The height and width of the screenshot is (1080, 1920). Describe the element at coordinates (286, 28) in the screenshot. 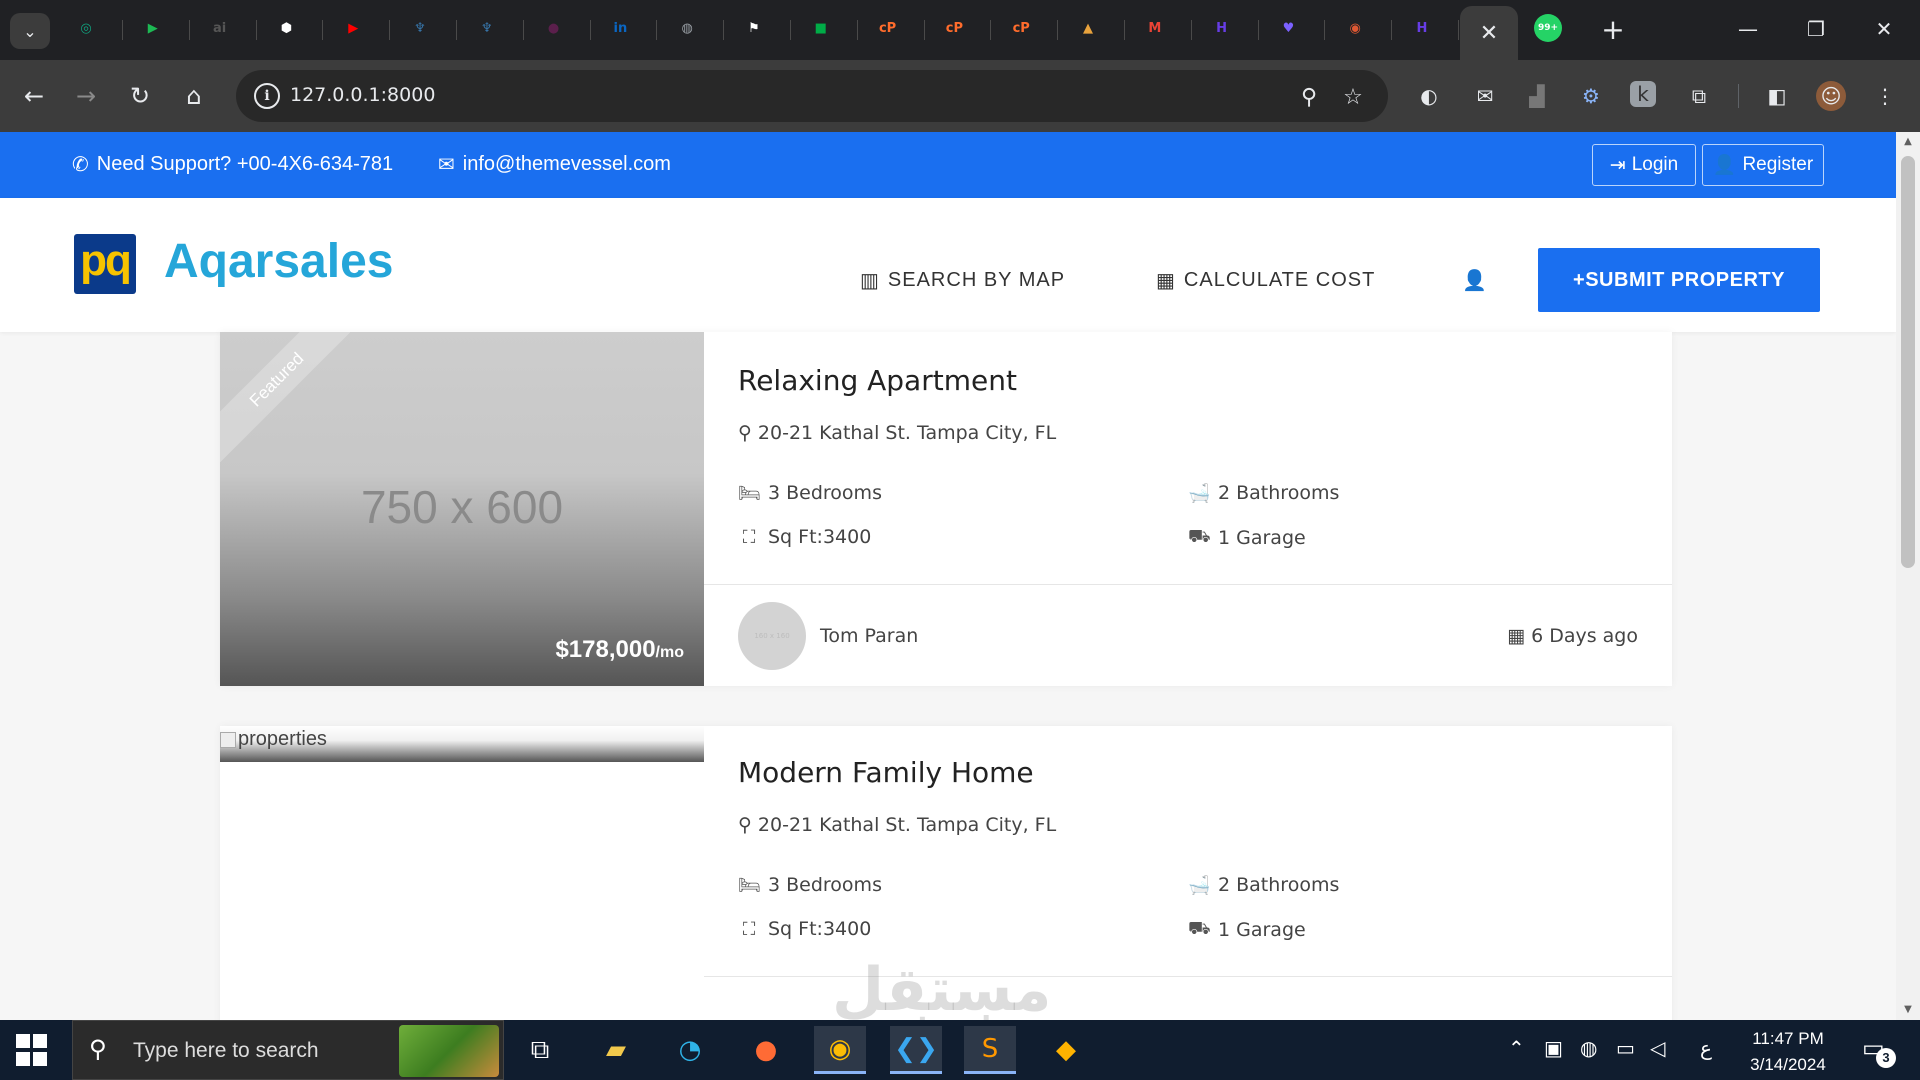

I see `tab-cube-icon: ⬢` at that location.